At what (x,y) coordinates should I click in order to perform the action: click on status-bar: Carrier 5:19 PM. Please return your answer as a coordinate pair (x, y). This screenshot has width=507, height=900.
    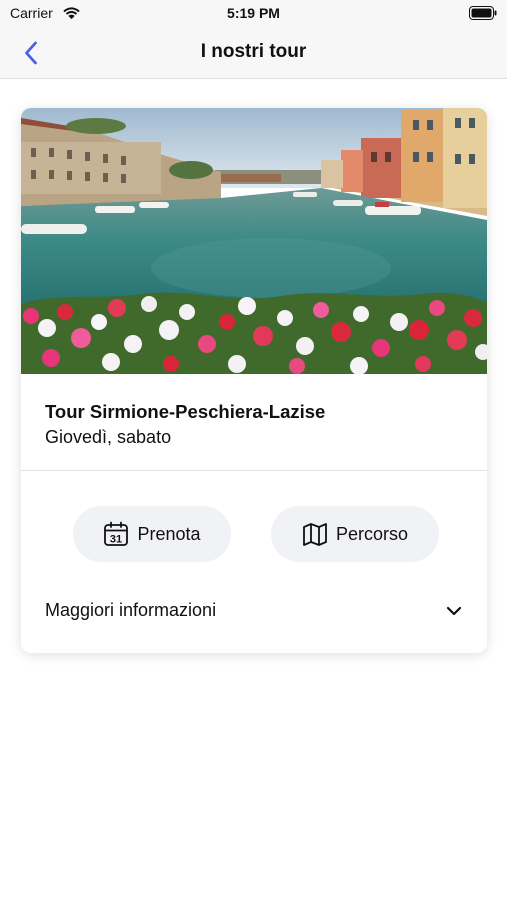
    Looking at the image, I should click on (253, 14).